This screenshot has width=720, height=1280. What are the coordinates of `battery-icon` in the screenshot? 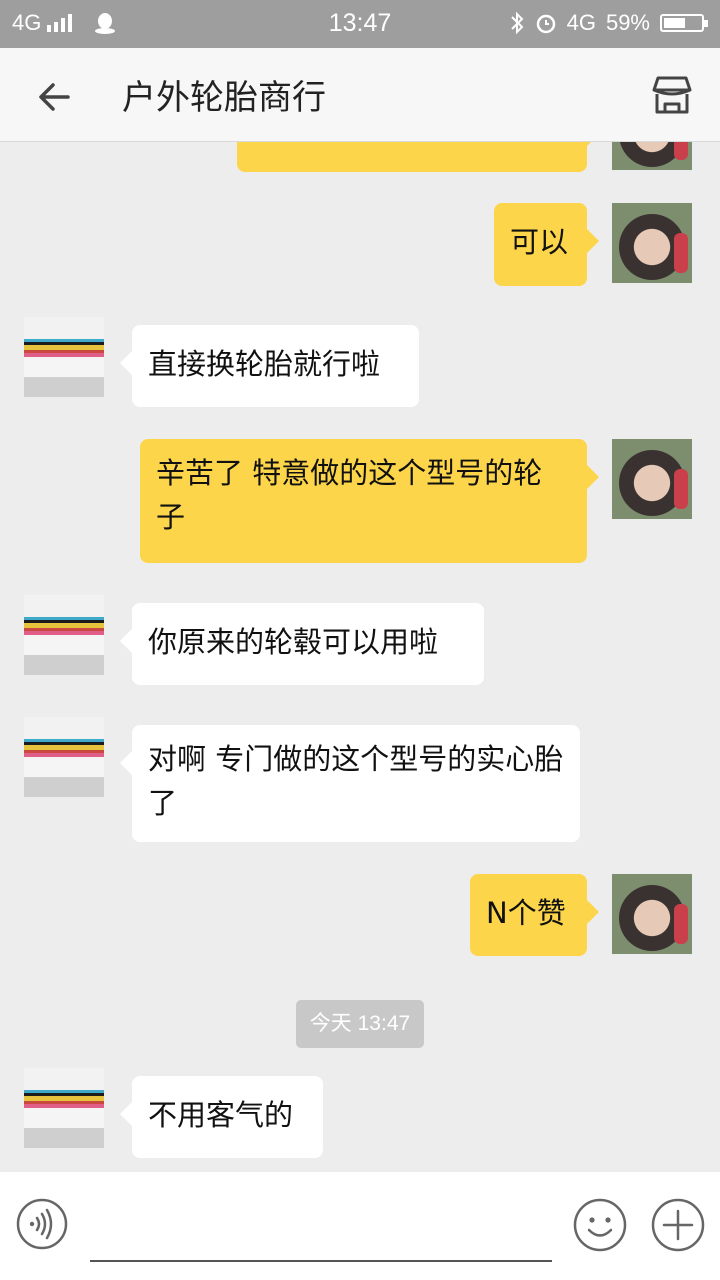 It's located at (684, 23).